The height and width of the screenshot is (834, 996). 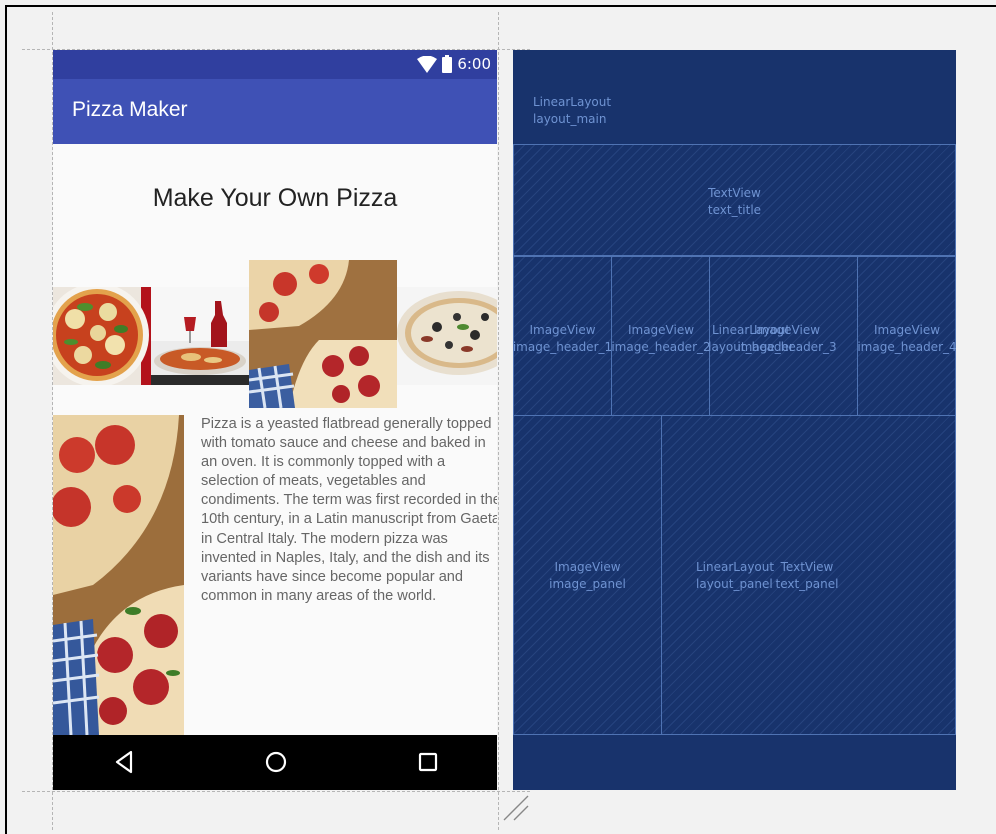 I want to click on label-image-header-1-id: image_header_1, so click(x=562, y=347).